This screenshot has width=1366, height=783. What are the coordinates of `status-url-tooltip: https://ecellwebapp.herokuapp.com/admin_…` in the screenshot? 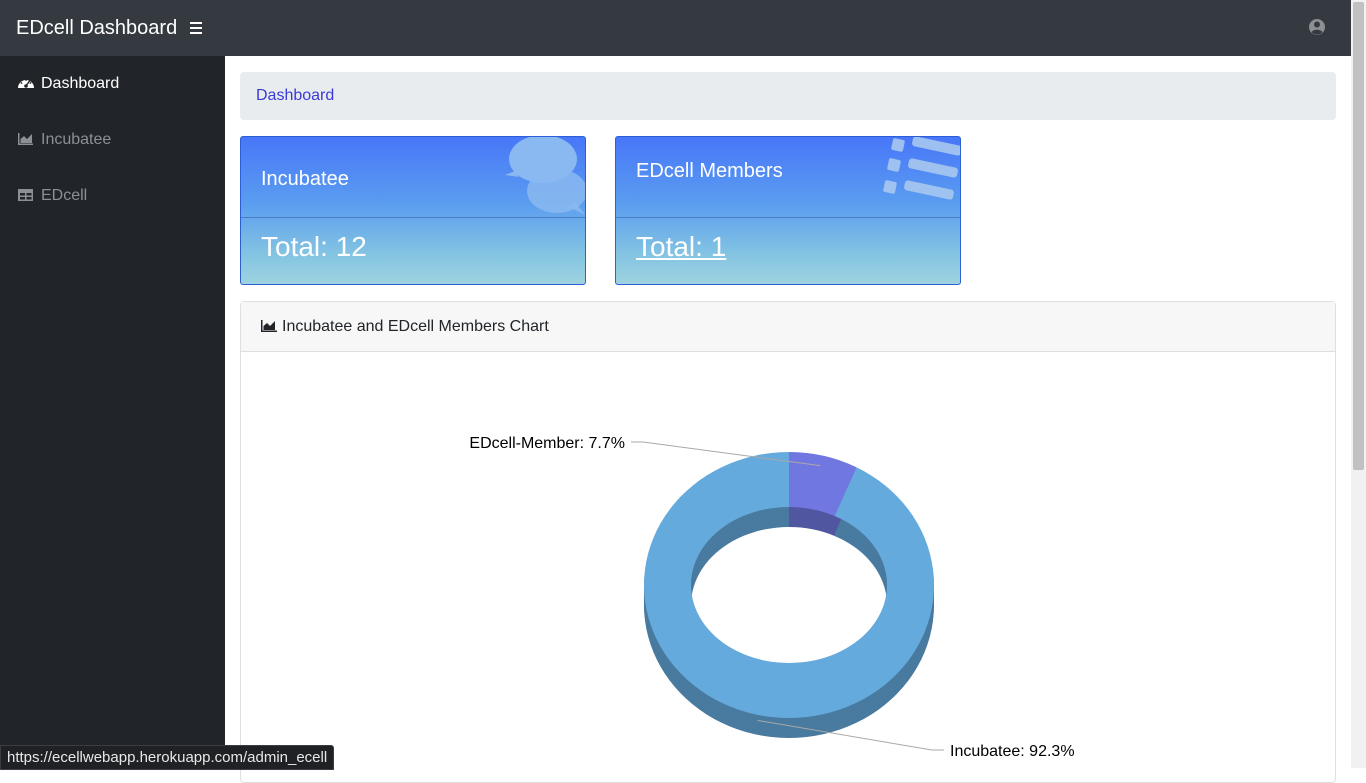 It's located at (167, 757).